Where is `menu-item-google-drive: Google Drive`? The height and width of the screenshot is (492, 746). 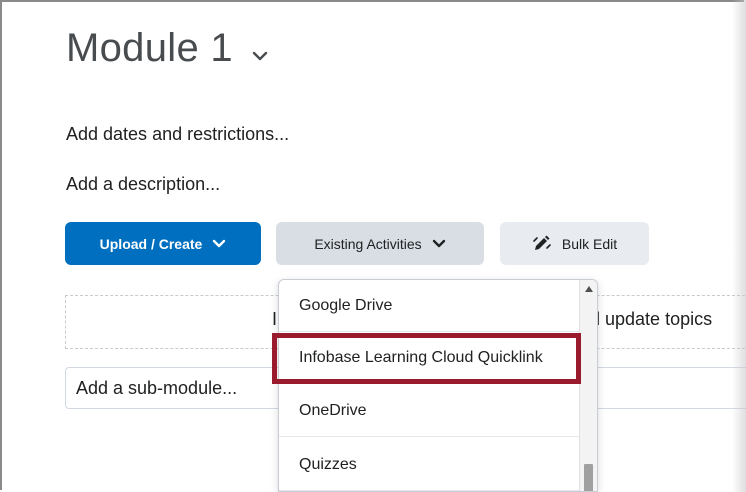
menu-item-google-drive: Google Drive is located at coordinates (429, 306).